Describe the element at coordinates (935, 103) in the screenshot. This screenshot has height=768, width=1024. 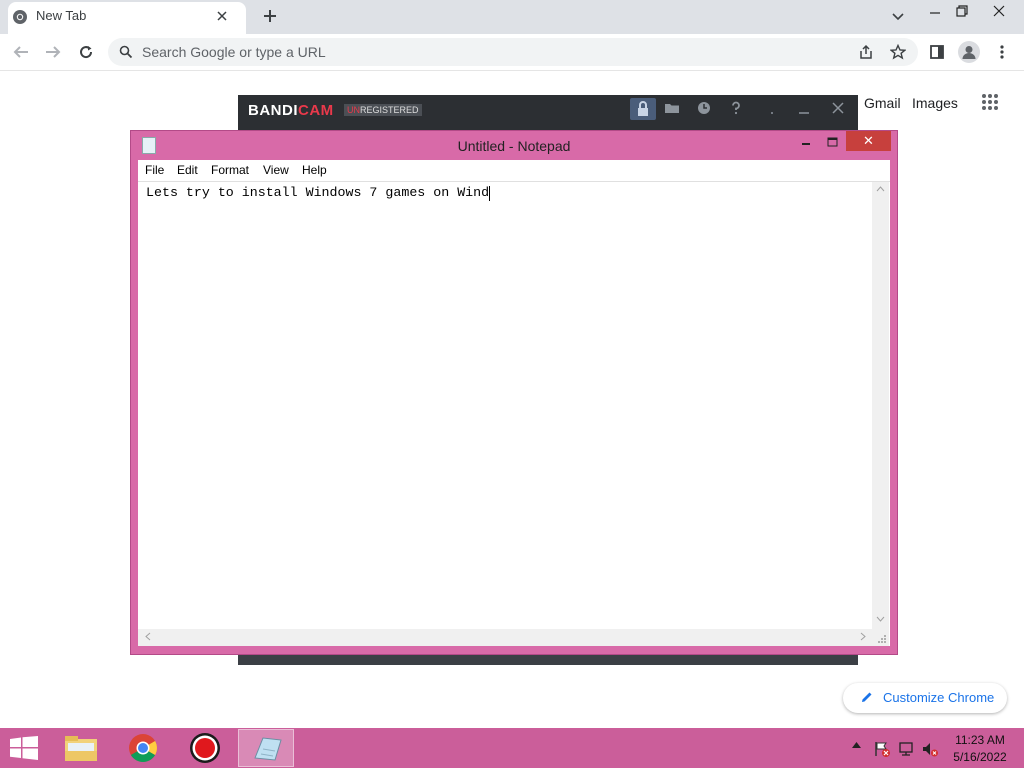
I see `images-link: Images` at that location.